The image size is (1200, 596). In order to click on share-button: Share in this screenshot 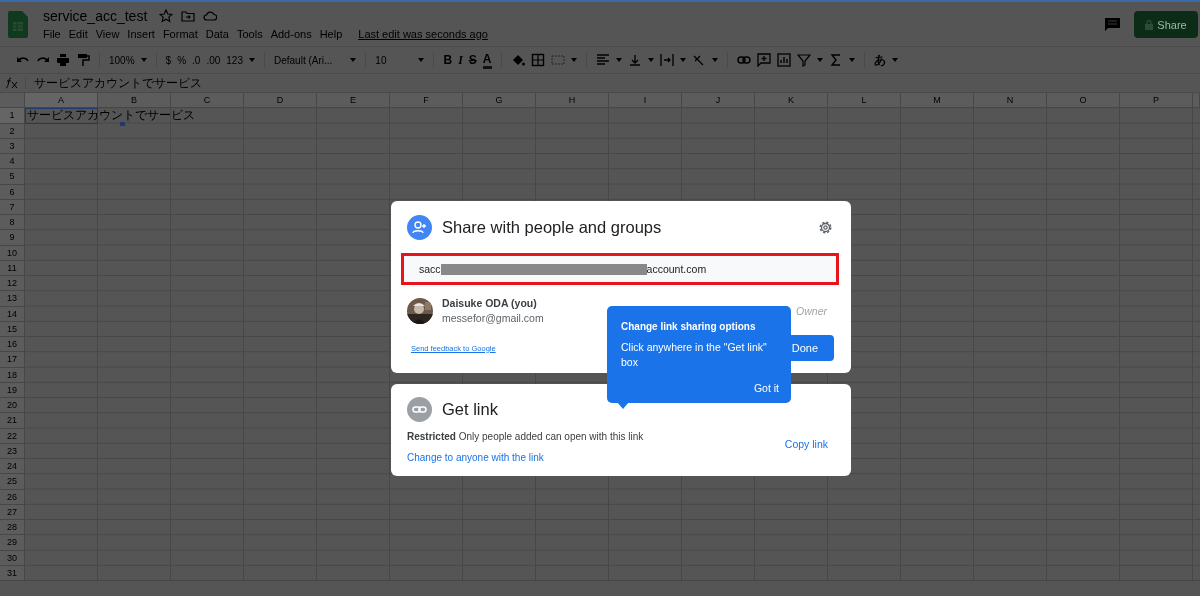, I will do `click(1166, 24)`.